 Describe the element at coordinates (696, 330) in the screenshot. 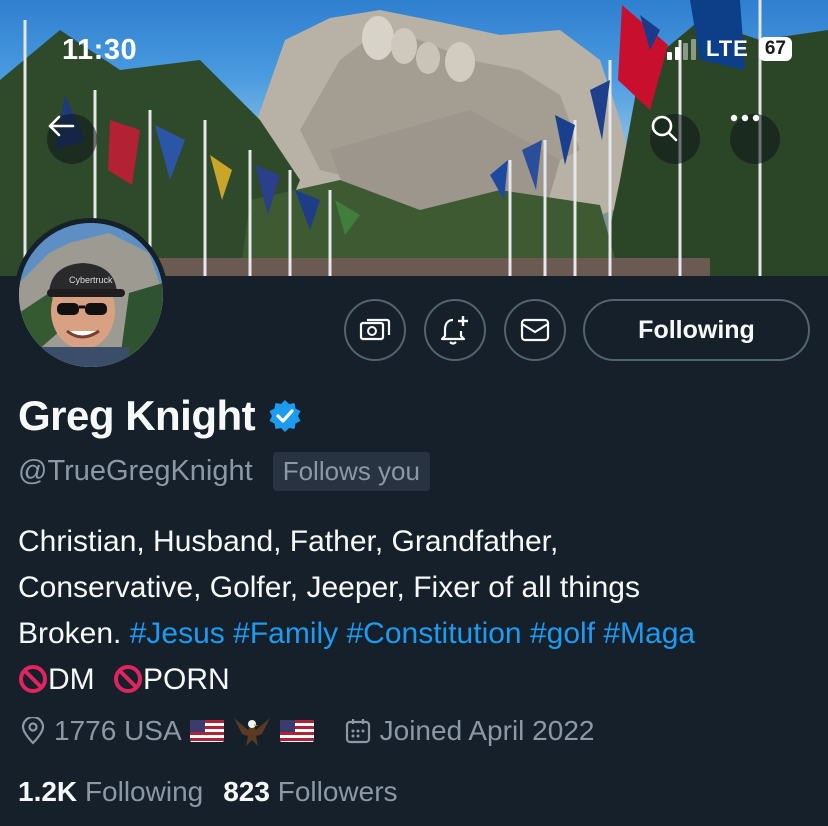

I see `following-button: Following` at that location.